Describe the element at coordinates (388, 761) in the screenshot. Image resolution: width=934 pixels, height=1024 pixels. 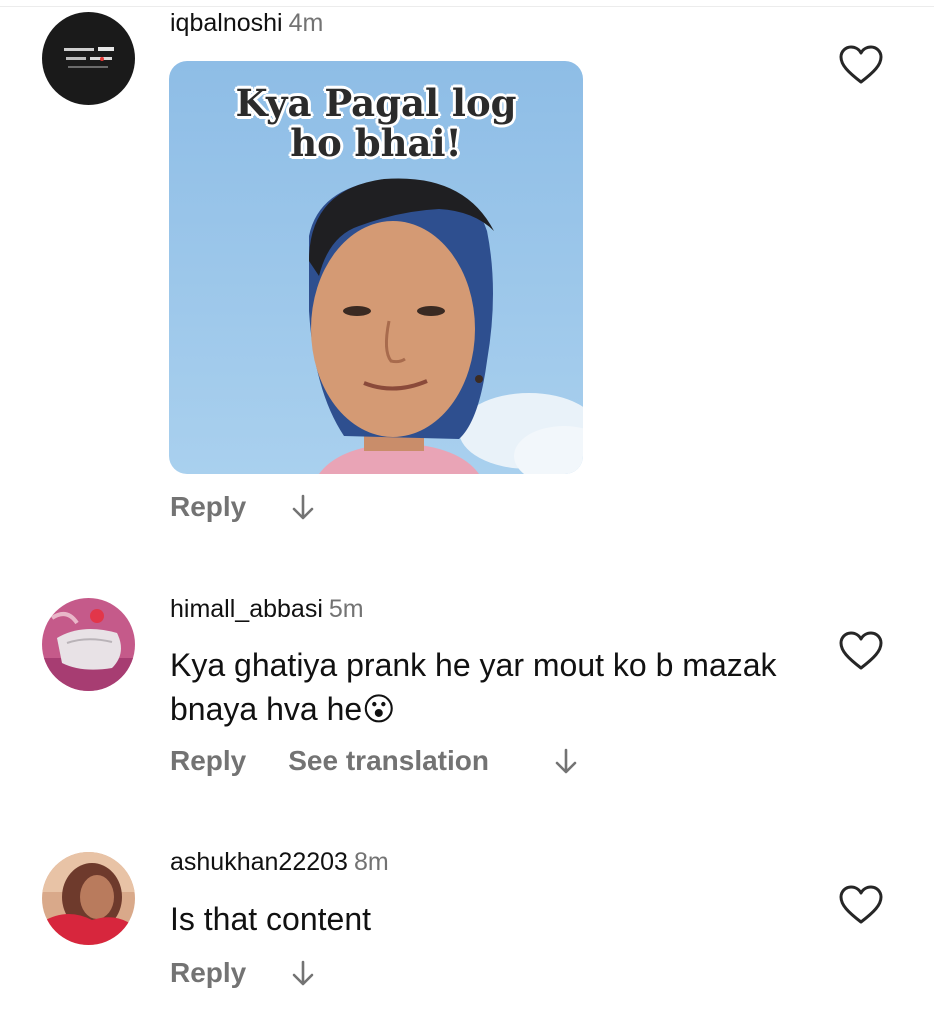
I see `see-translation-button: See translation` at that location.